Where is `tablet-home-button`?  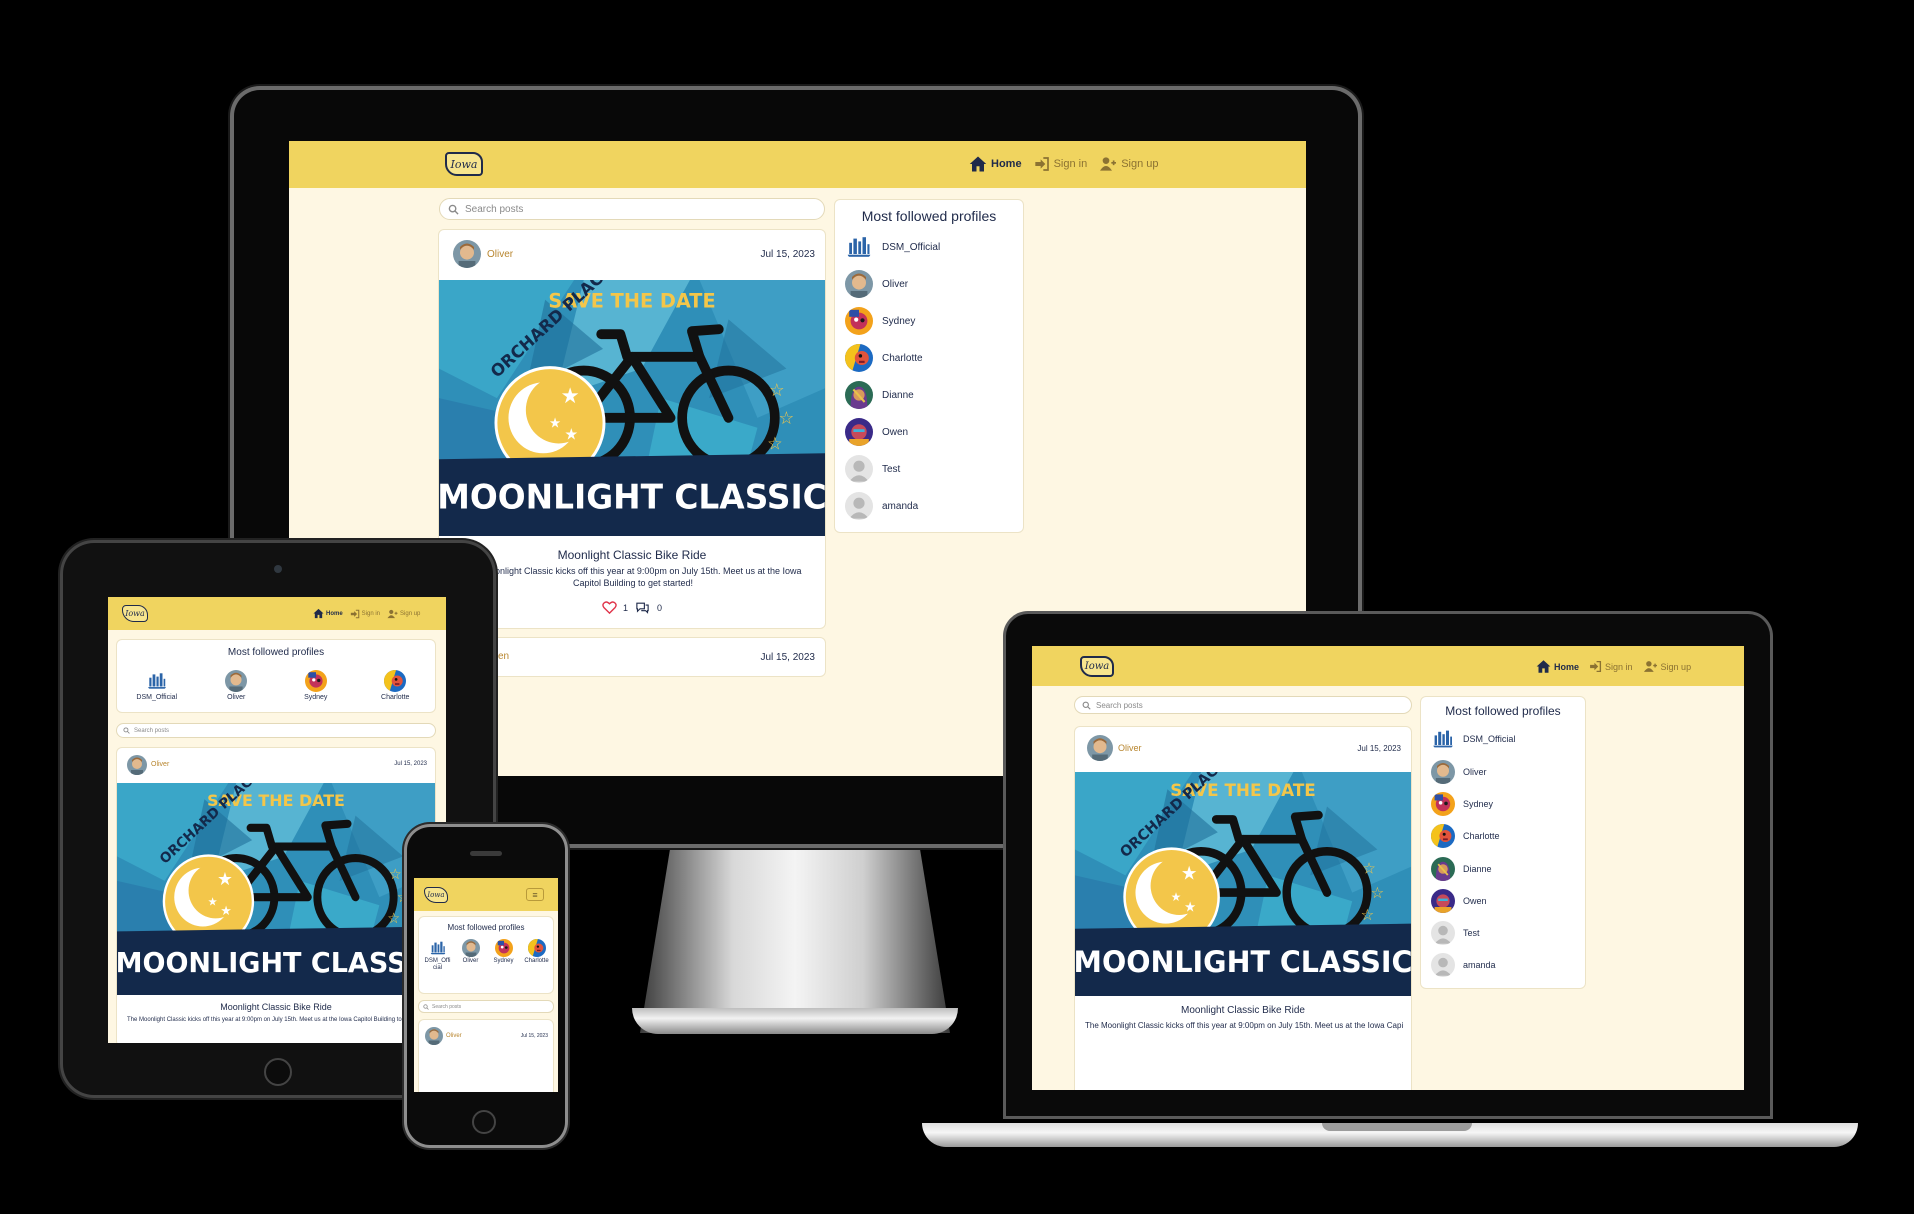 tablet-home-button is located at coordinates (278, 1072).